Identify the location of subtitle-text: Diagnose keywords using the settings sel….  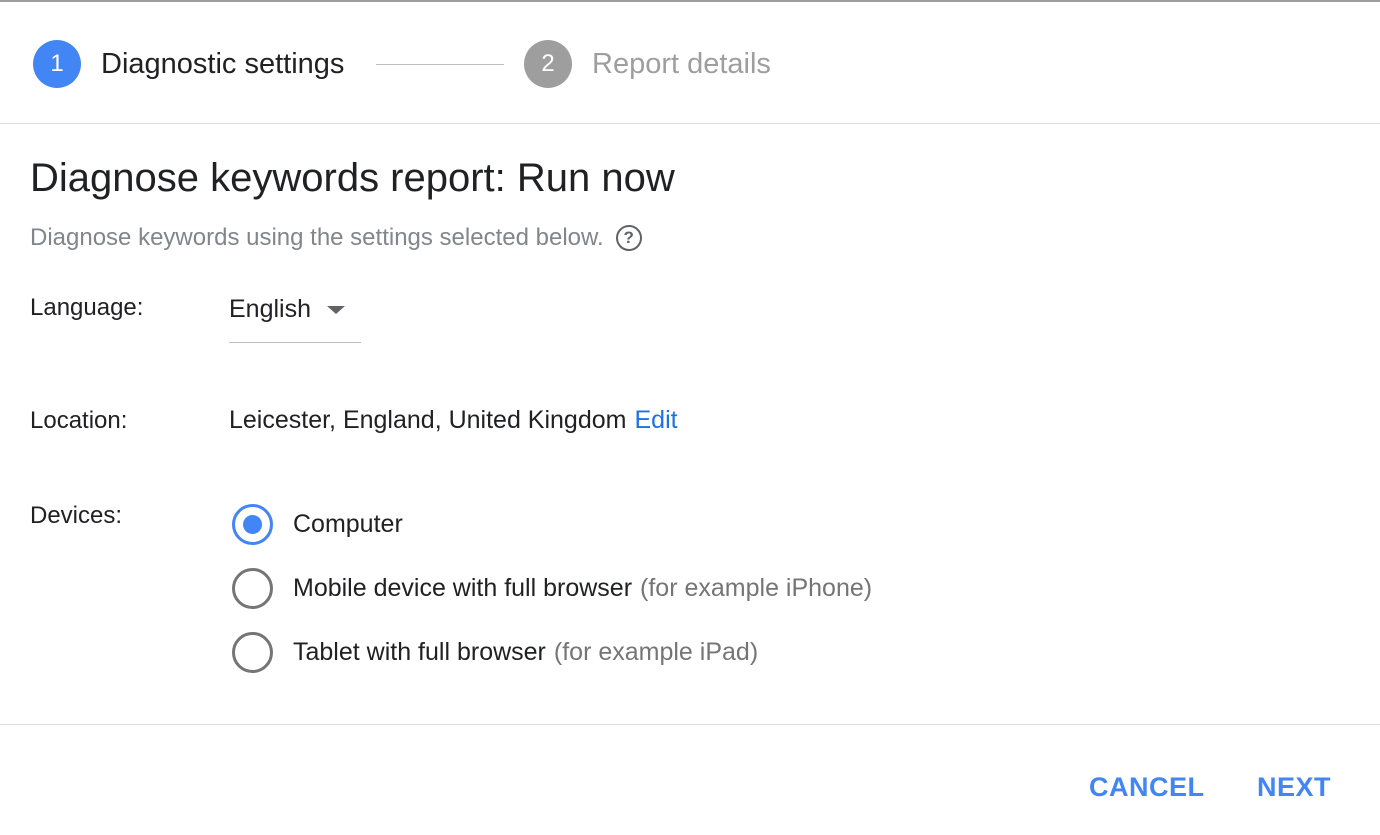
(317, 237).